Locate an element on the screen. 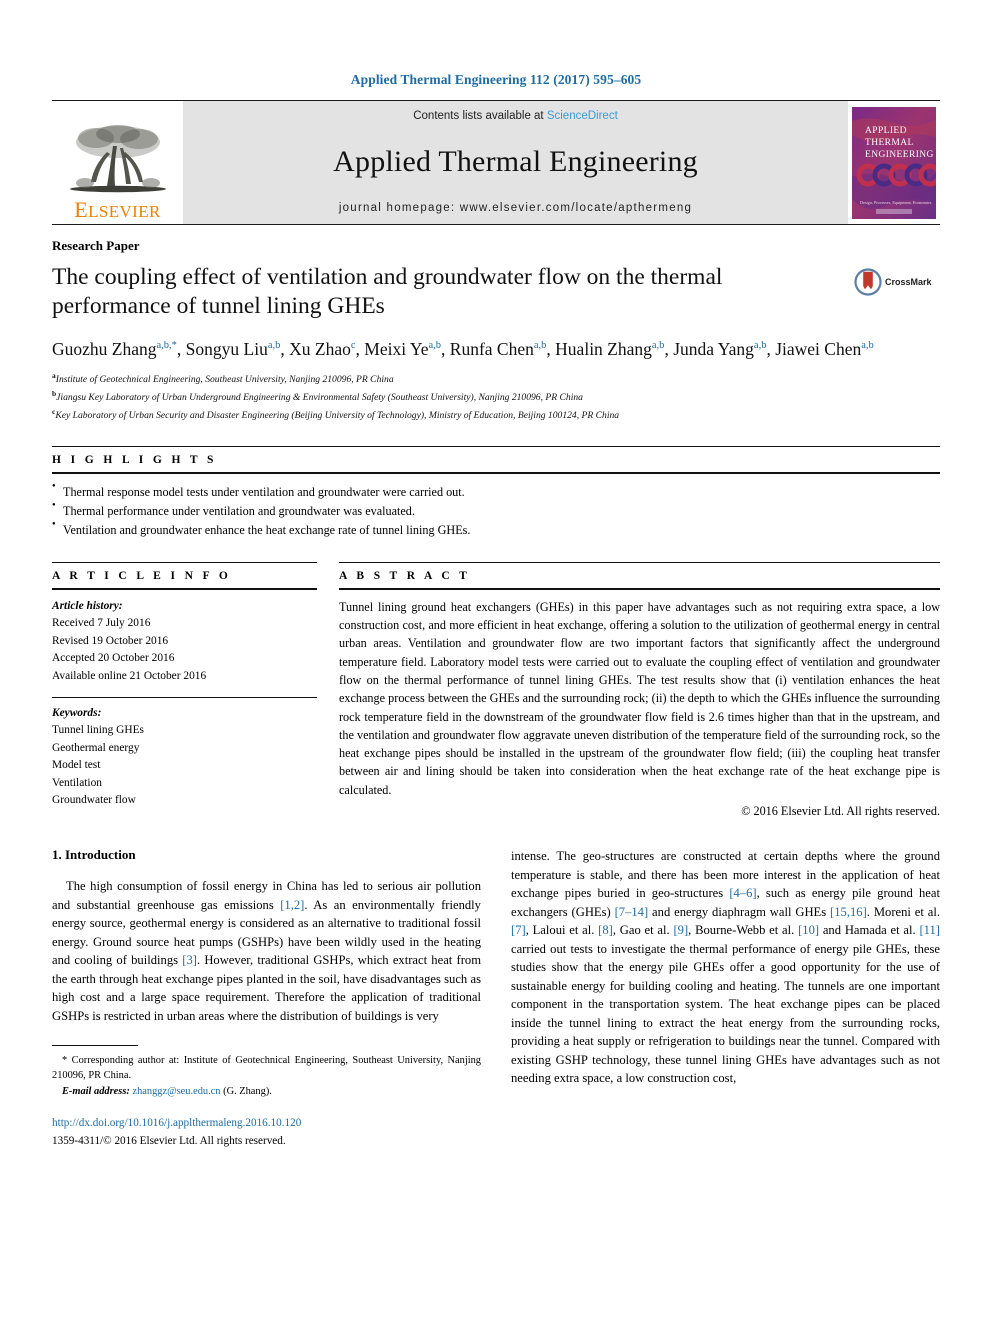 The width and height of the screenshot is (992, 1323). abstract-heading: A B S T R A C T is located at coordinates (405, 575).